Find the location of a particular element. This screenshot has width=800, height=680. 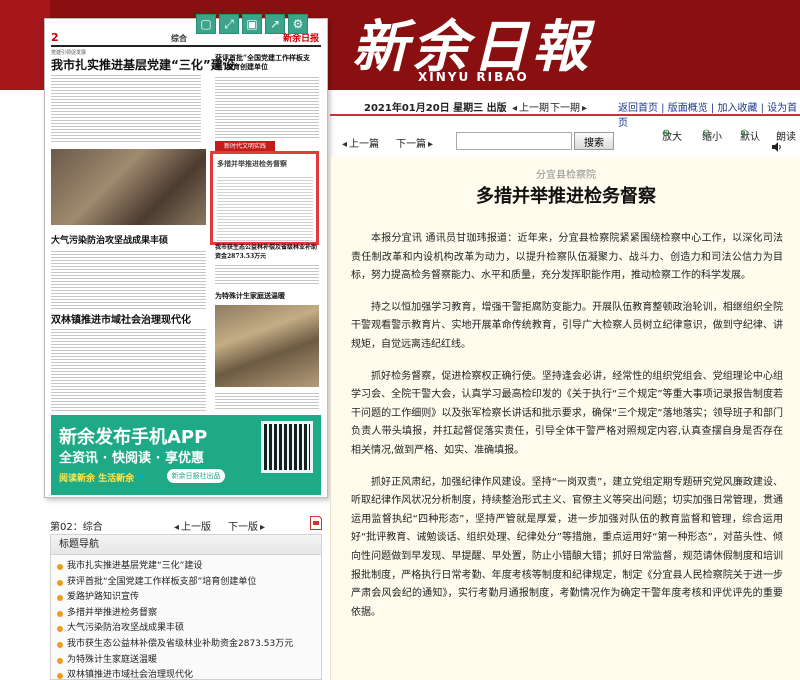

save-icon: ▣ is located at coordinates (252, 24).